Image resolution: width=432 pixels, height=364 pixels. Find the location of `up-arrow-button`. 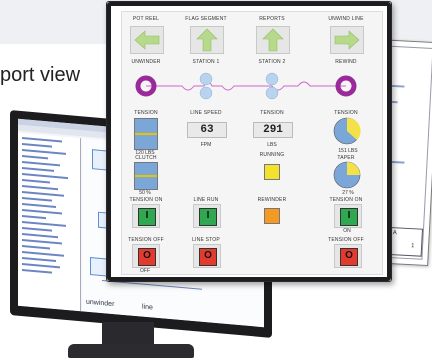

up-arrow-button is located at coordinates (207, 40).